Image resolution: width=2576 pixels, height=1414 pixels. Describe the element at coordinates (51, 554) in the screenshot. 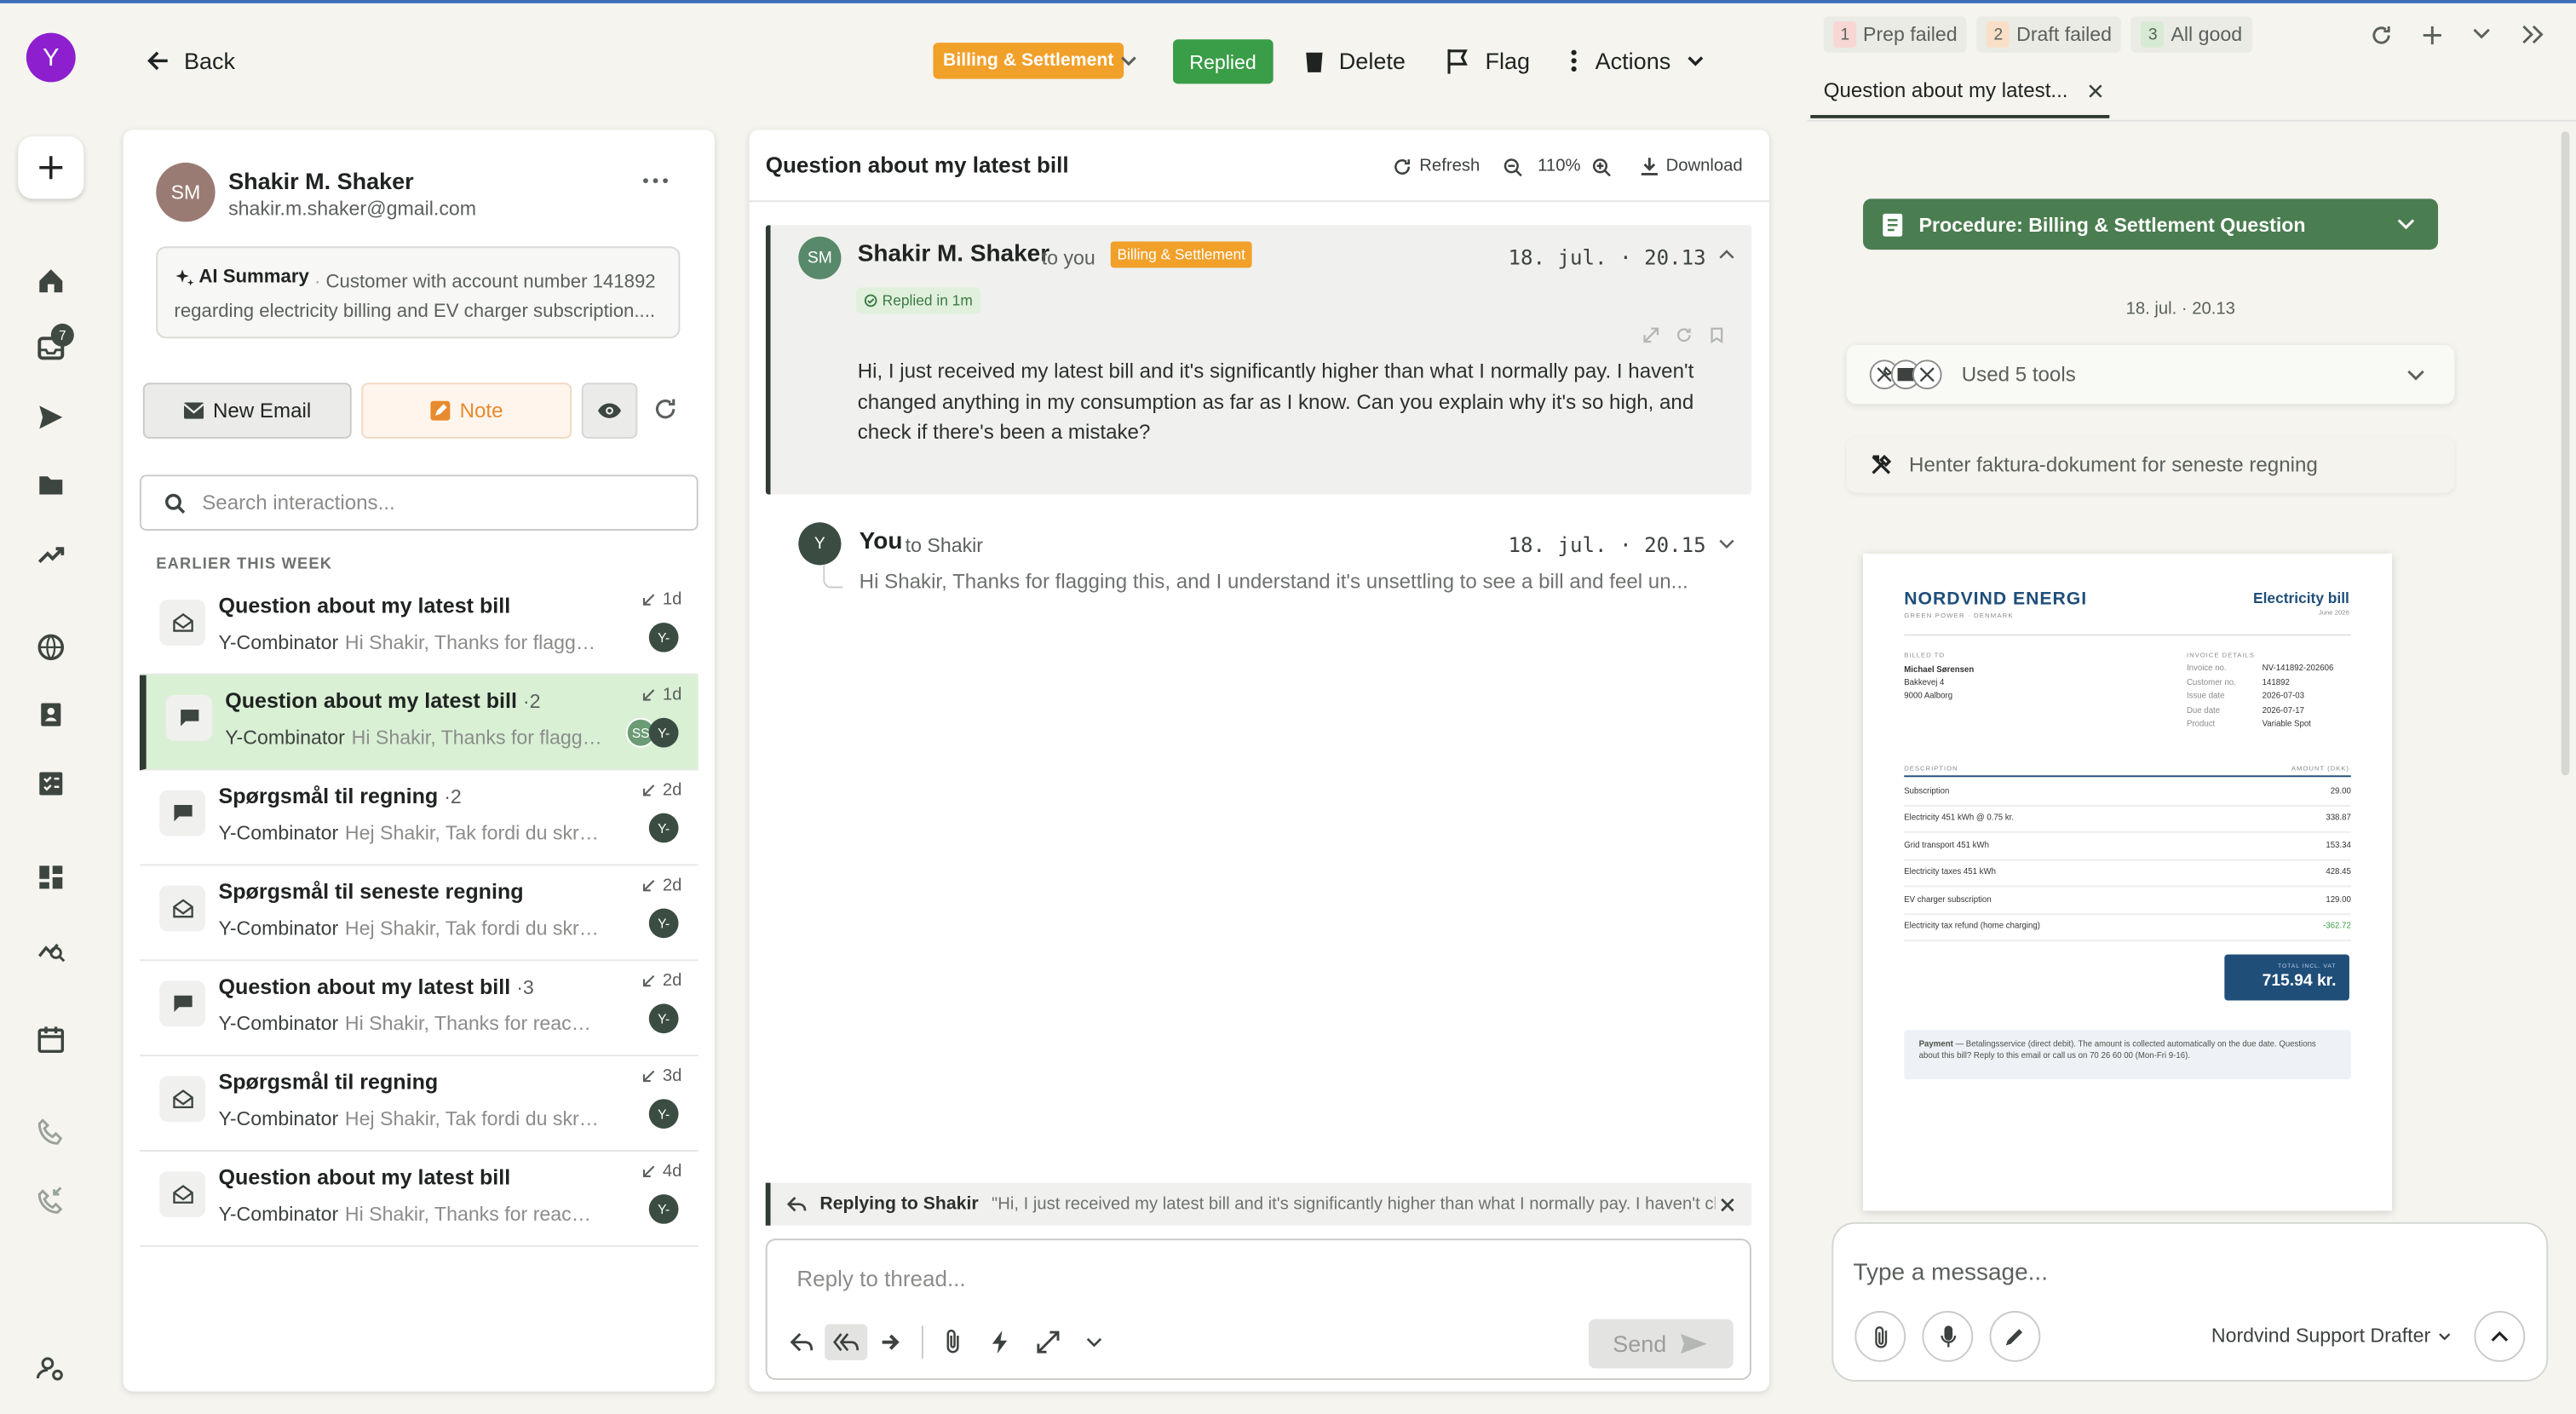

I see `trending-icon` at that location.